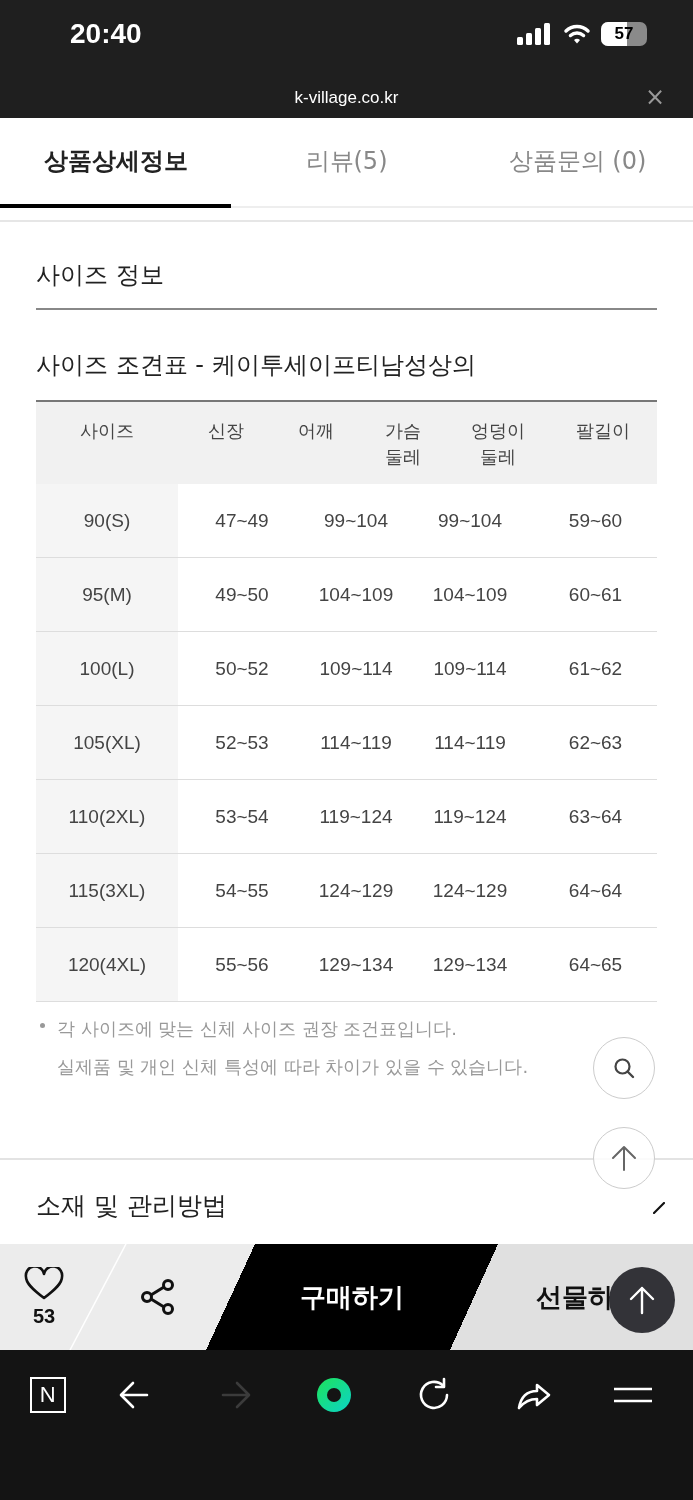 Image resolution: width=693 pixels, height=1500 pixels. Describe the element at coordinates (334, 1395) in the screenshot. I see `ring-icon` at that location.